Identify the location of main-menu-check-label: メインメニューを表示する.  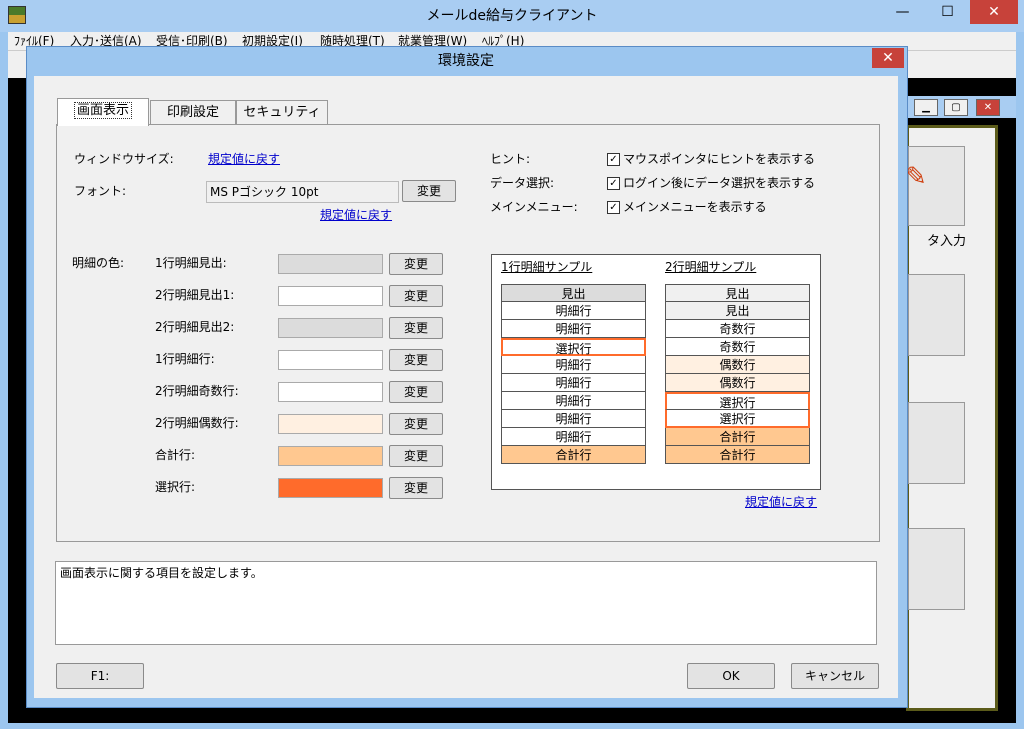
(695, 207).